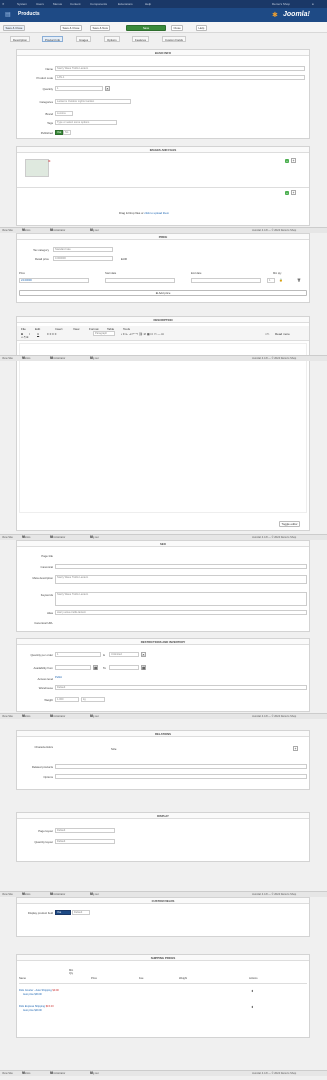 The height and width of the screenshot is (1080, 327). Describe the element at coordinates (271, 280) in the screenshot. I see `price-row-minqty: 1` at that location.